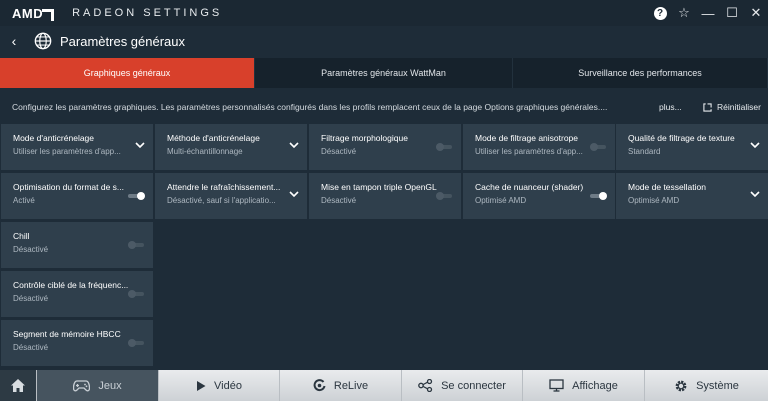 The height and width of the screenshot is (401, 768). Describe the element at coordinates (473, 385) in the screenshot. I see `nav-label: Se connecter` at that location.